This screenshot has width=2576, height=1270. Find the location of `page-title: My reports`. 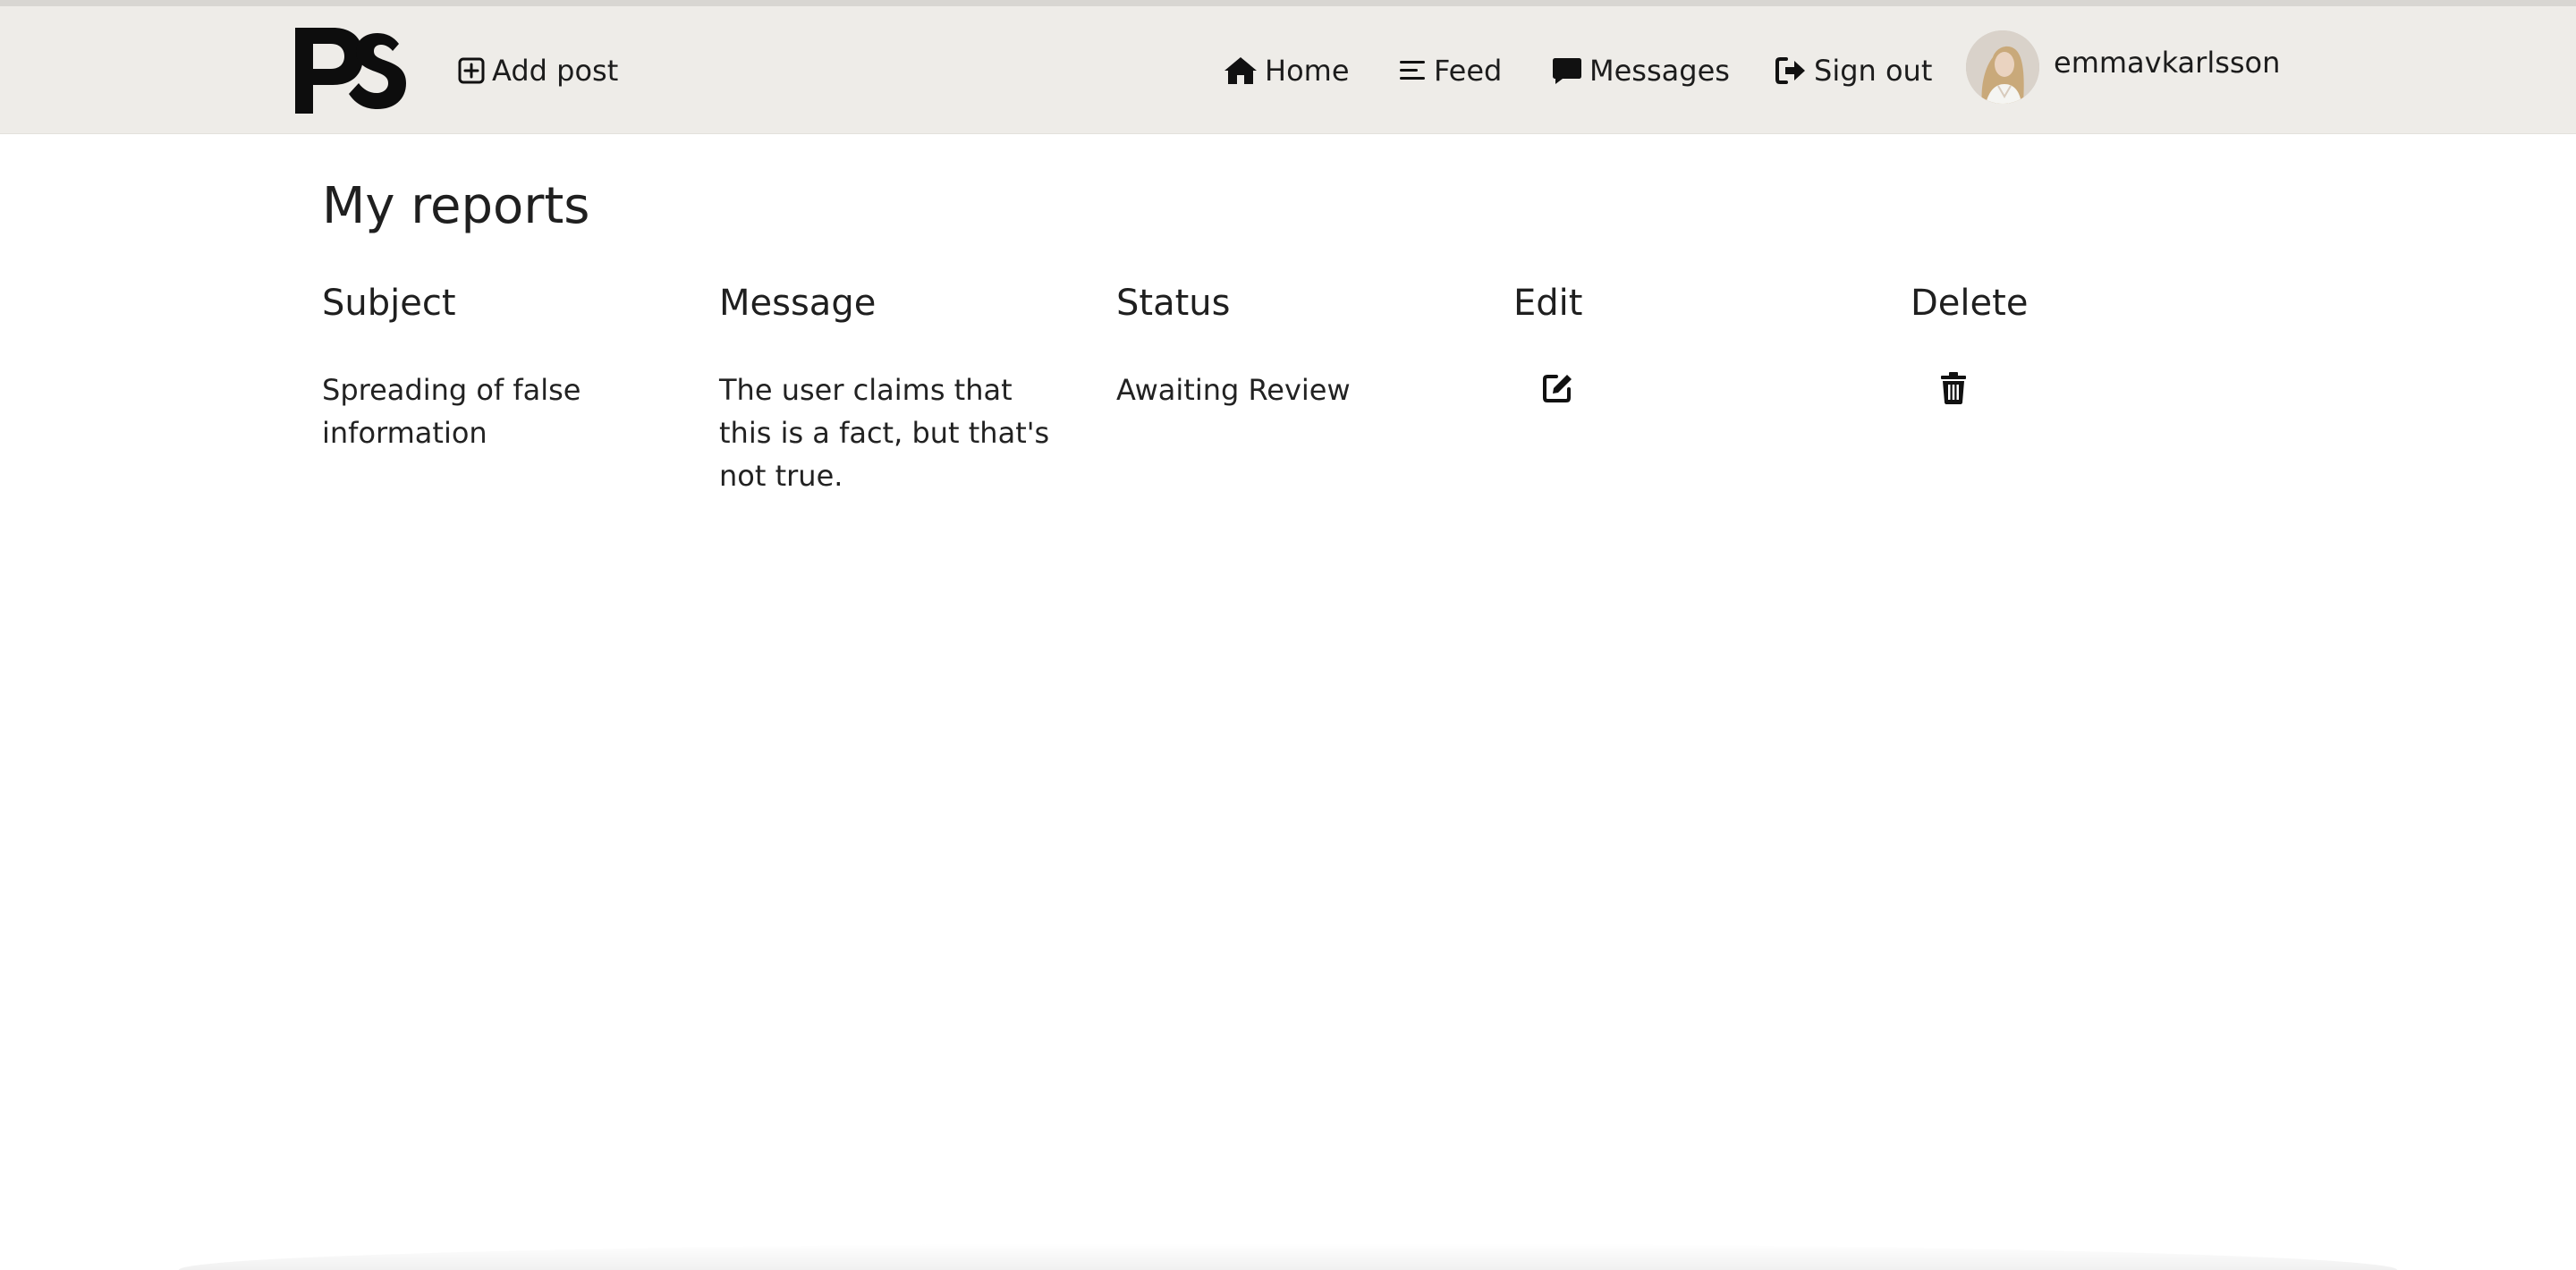

page-title: My reports is located at coordinates (456, 206).